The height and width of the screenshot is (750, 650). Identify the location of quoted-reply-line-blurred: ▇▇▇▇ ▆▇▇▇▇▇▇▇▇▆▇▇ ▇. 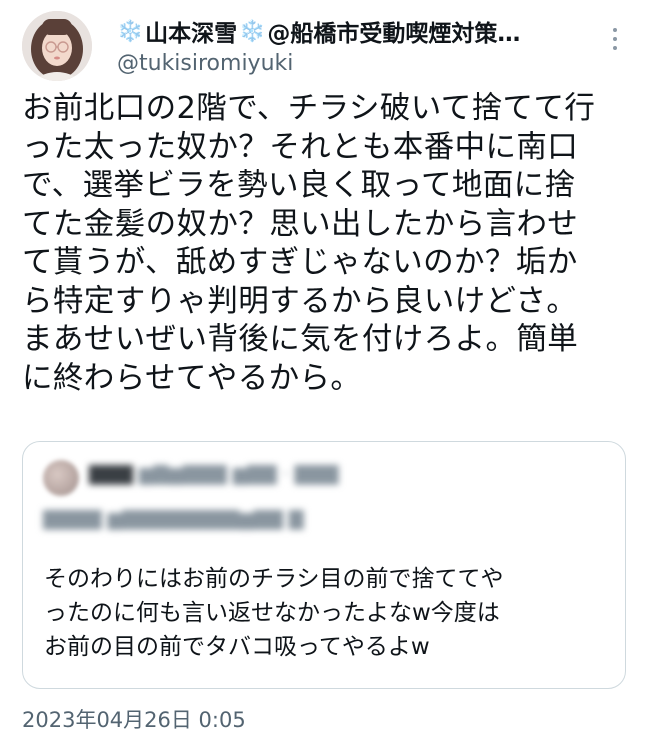
(173, 519).